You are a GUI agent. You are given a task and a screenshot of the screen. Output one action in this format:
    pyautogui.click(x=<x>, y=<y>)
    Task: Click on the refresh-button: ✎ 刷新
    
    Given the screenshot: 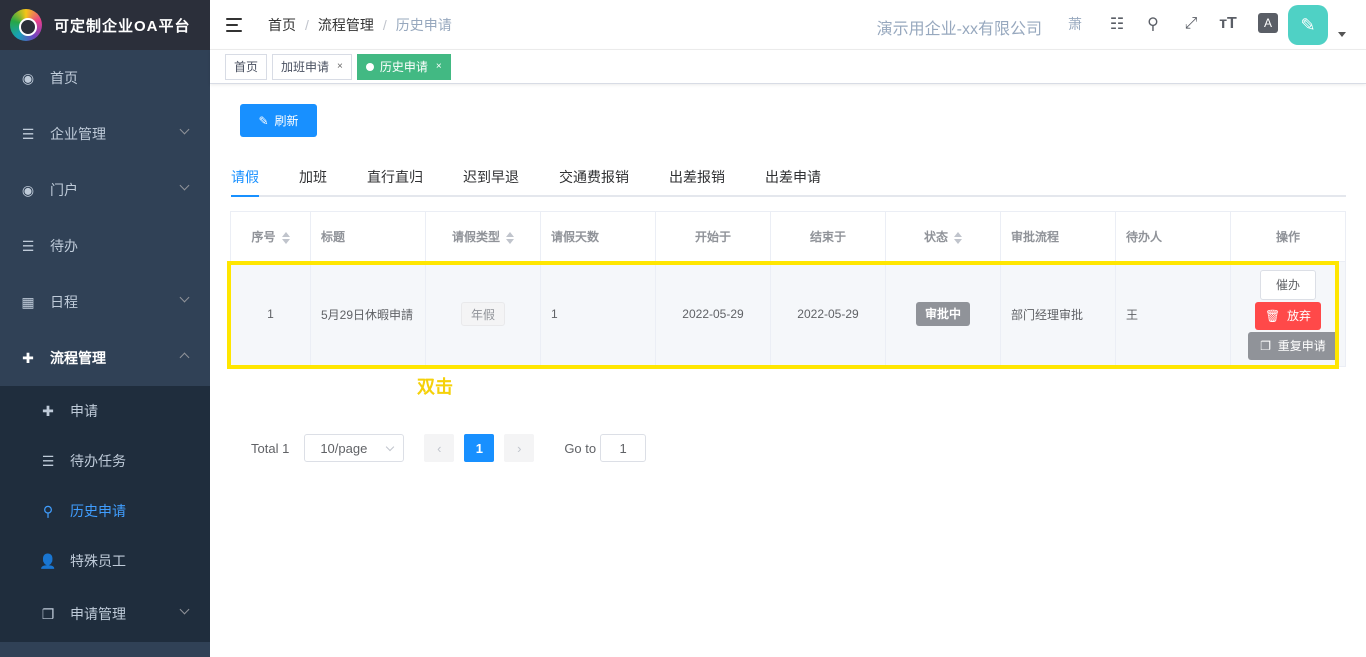 What is the action you would take?
    pyautogui.click(x=278, y=120)
    